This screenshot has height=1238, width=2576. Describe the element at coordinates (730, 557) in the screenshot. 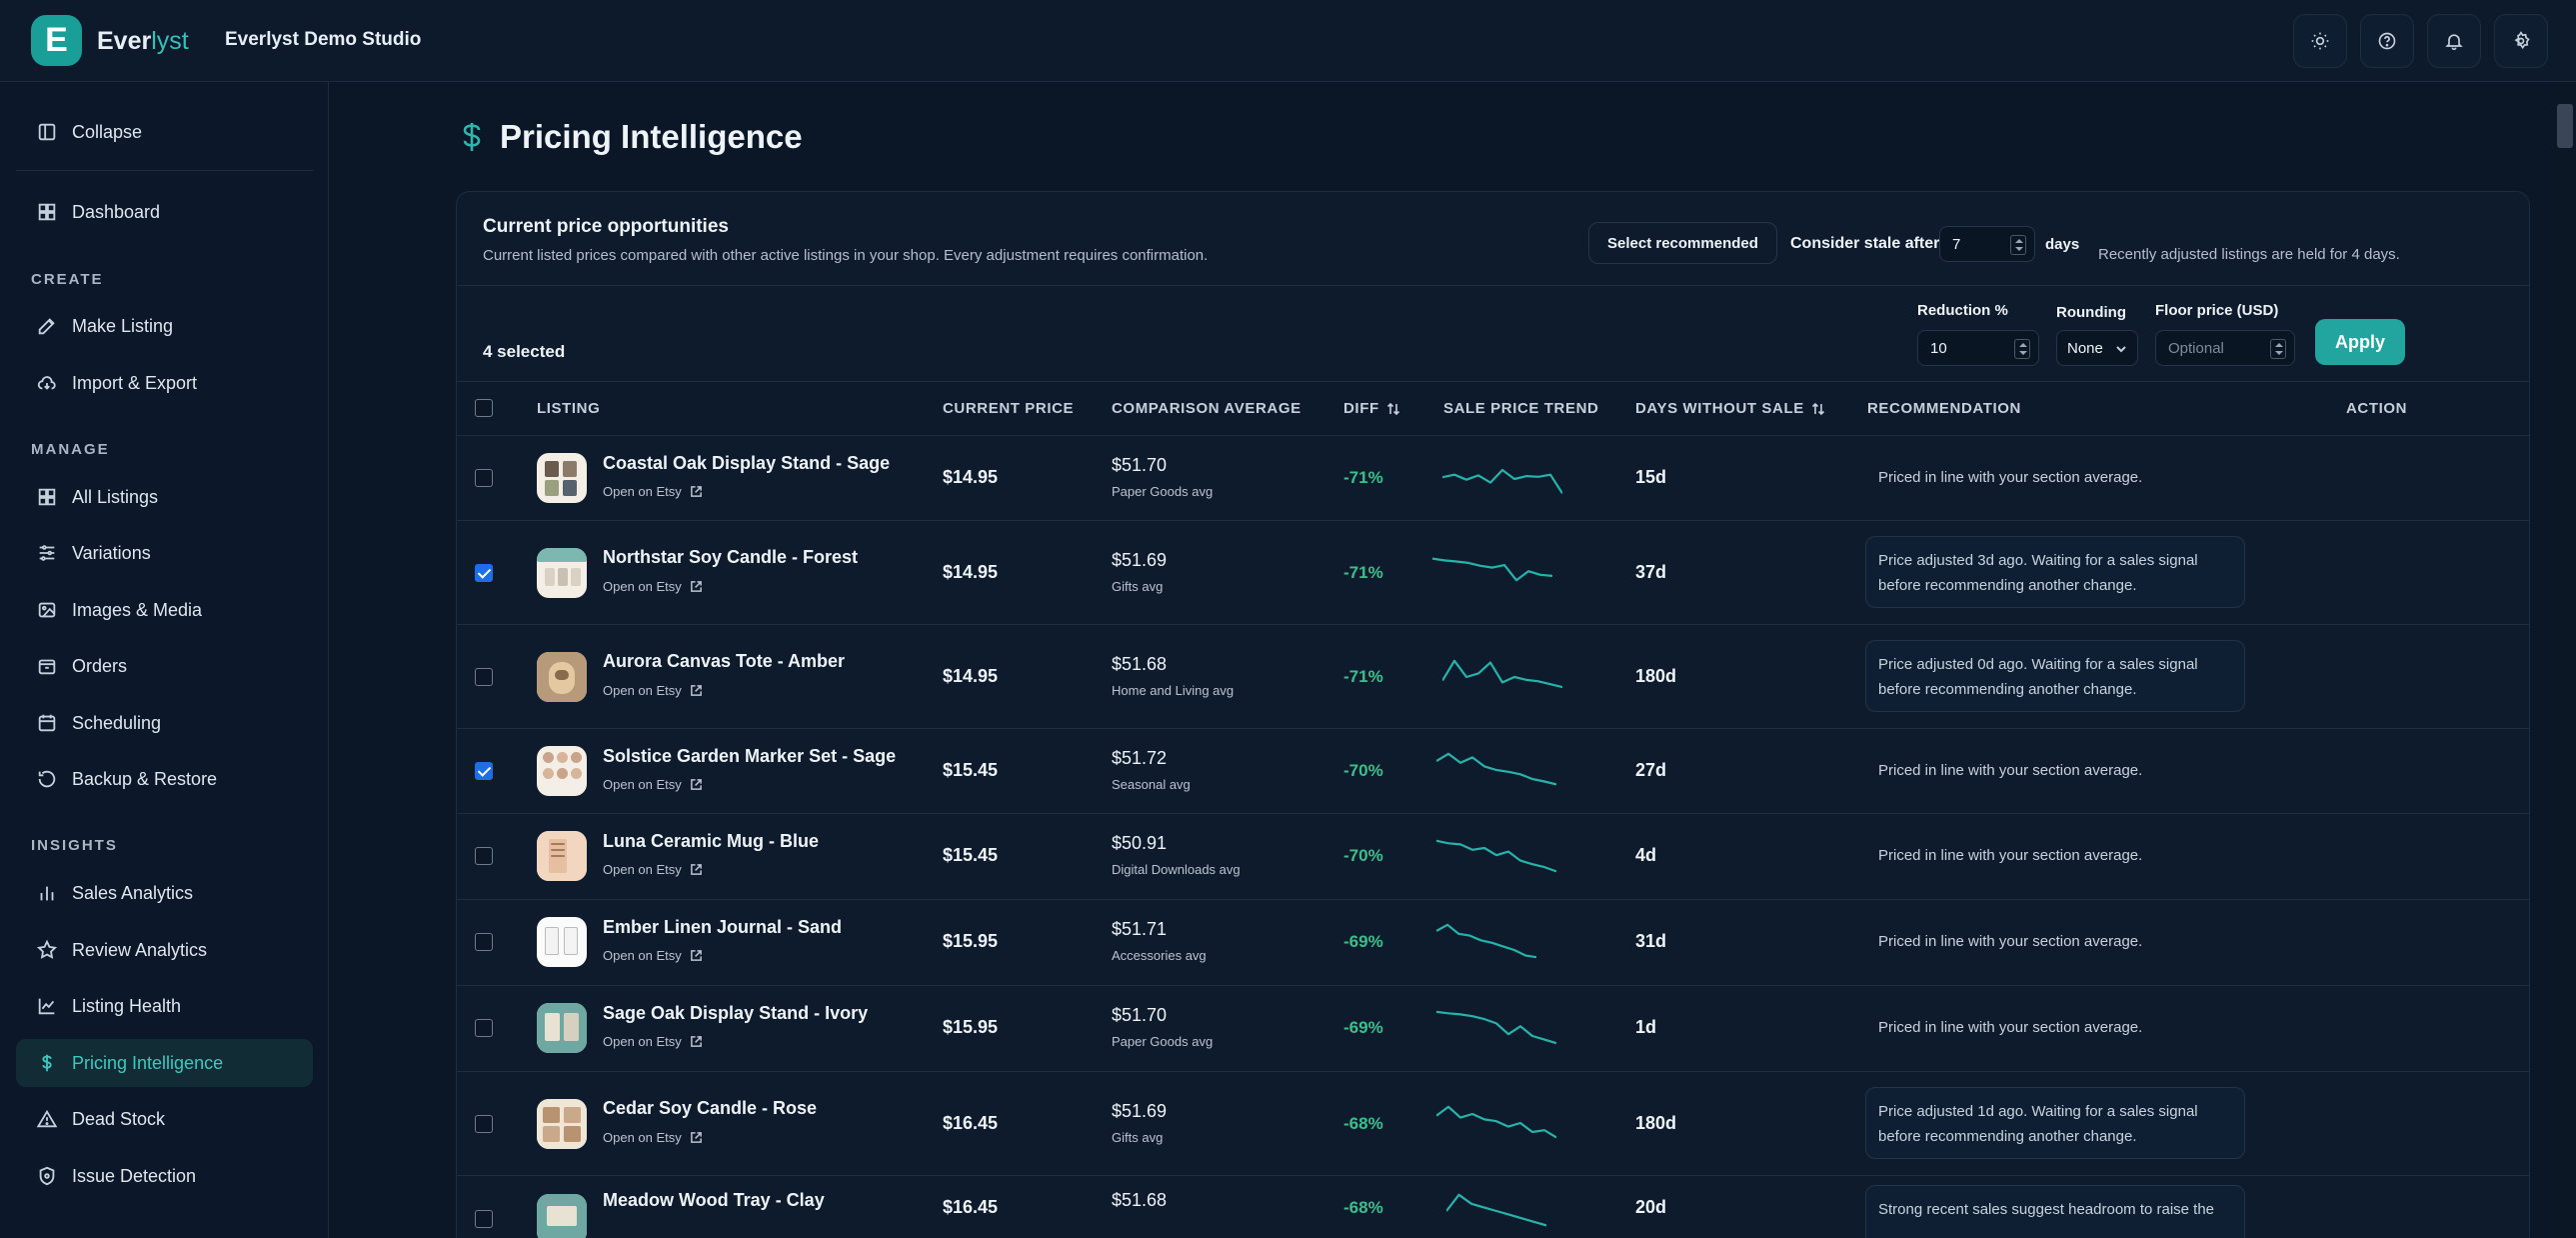

I see `listing-title: Northstar Soy Candle - Forest` at that location.